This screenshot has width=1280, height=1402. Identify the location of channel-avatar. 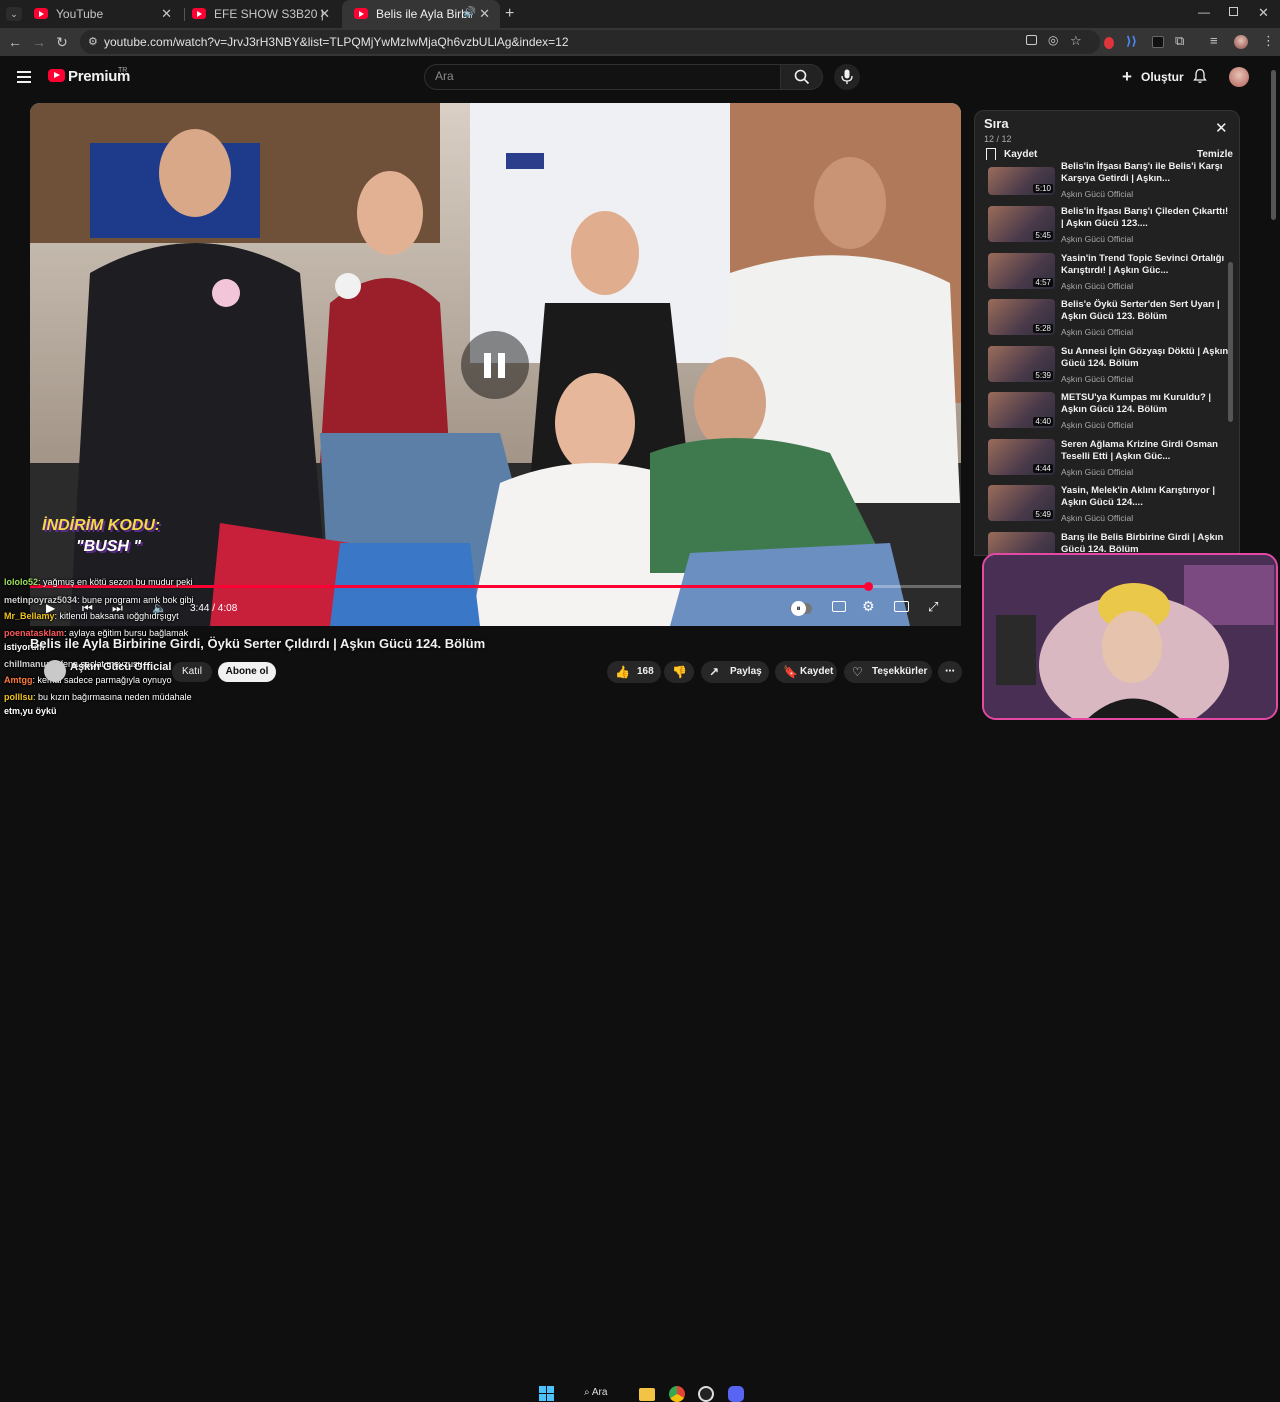
(55, 671).